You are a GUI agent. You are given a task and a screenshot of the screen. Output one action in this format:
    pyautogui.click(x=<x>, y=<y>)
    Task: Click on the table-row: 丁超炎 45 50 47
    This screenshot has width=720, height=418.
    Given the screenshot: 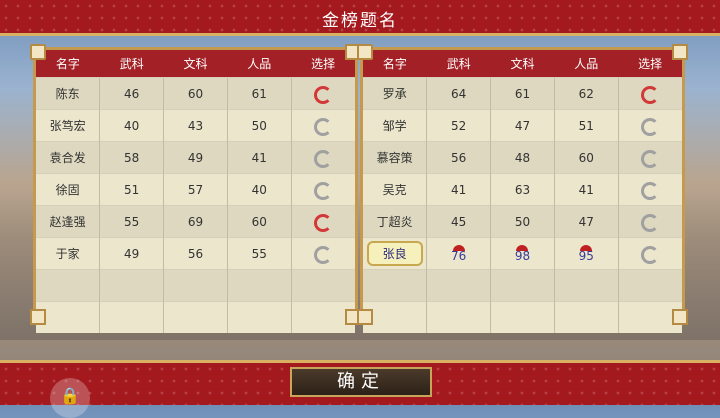 What is the action you would take?
    pyautogui.click(x=522, y=221)
    